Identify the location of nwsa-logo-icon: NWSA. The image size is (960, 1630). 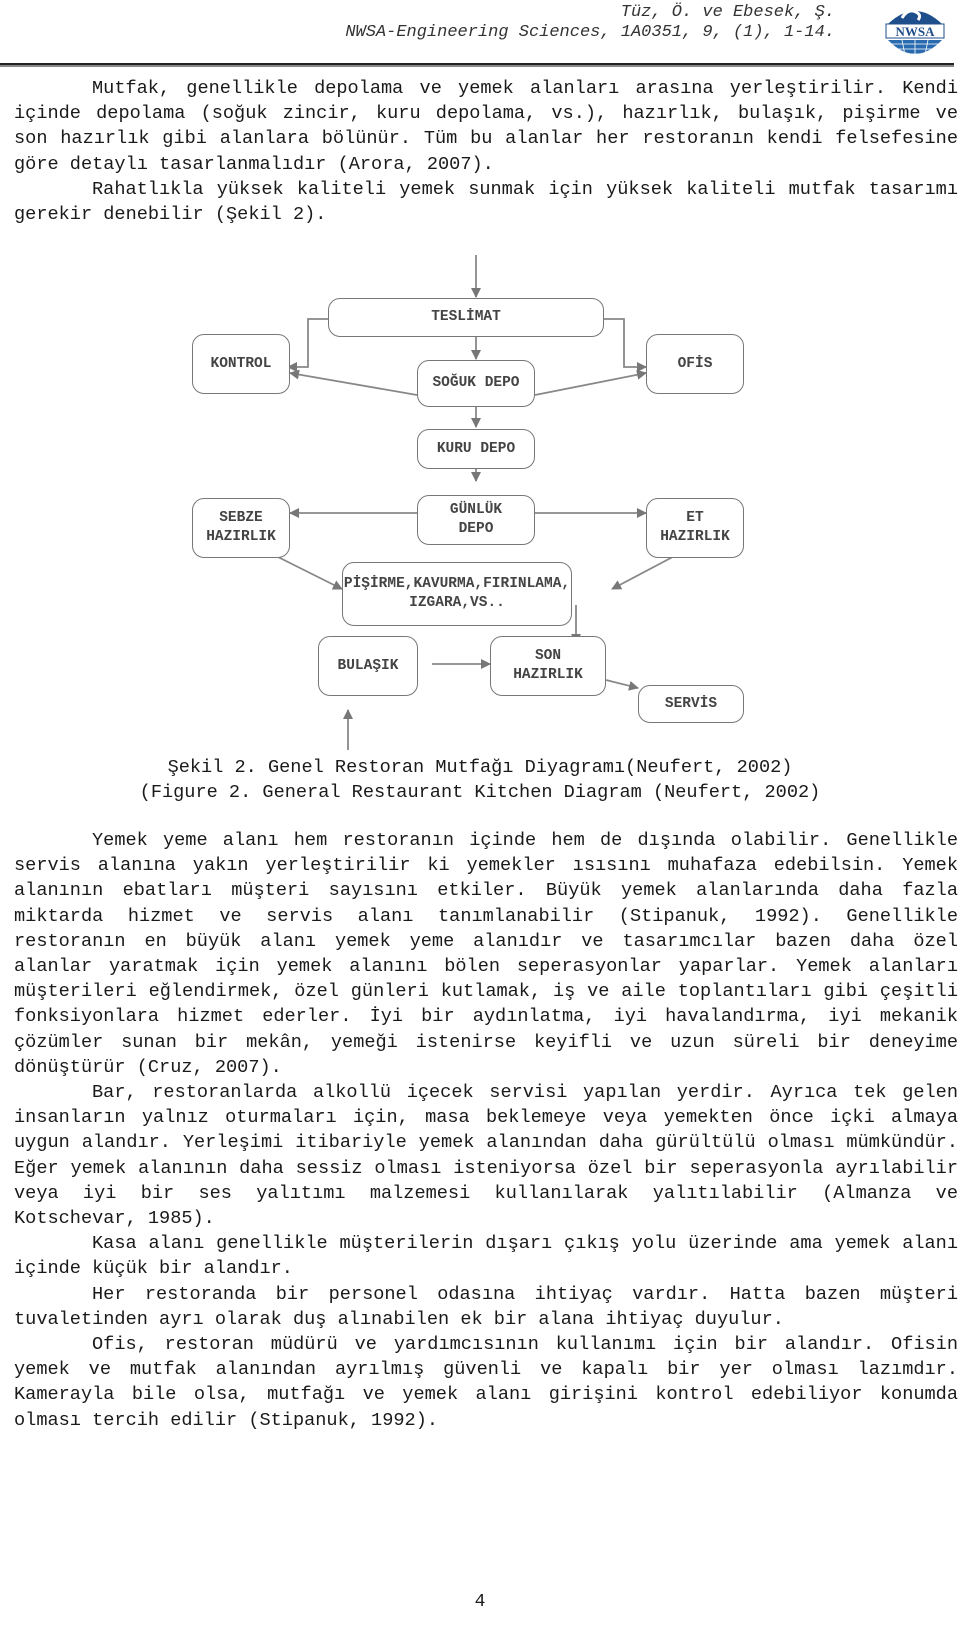
(915, 35).